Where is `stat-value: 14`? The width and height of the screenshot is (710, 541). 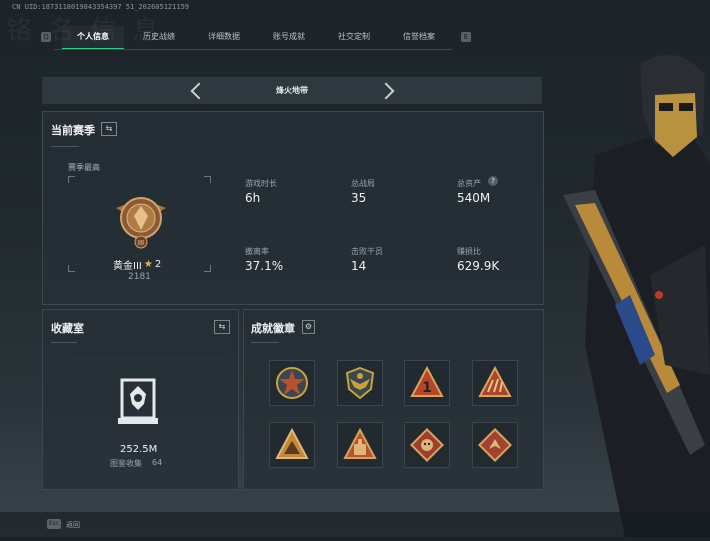
stat-value: 14 is located at coordinates (359, 266).